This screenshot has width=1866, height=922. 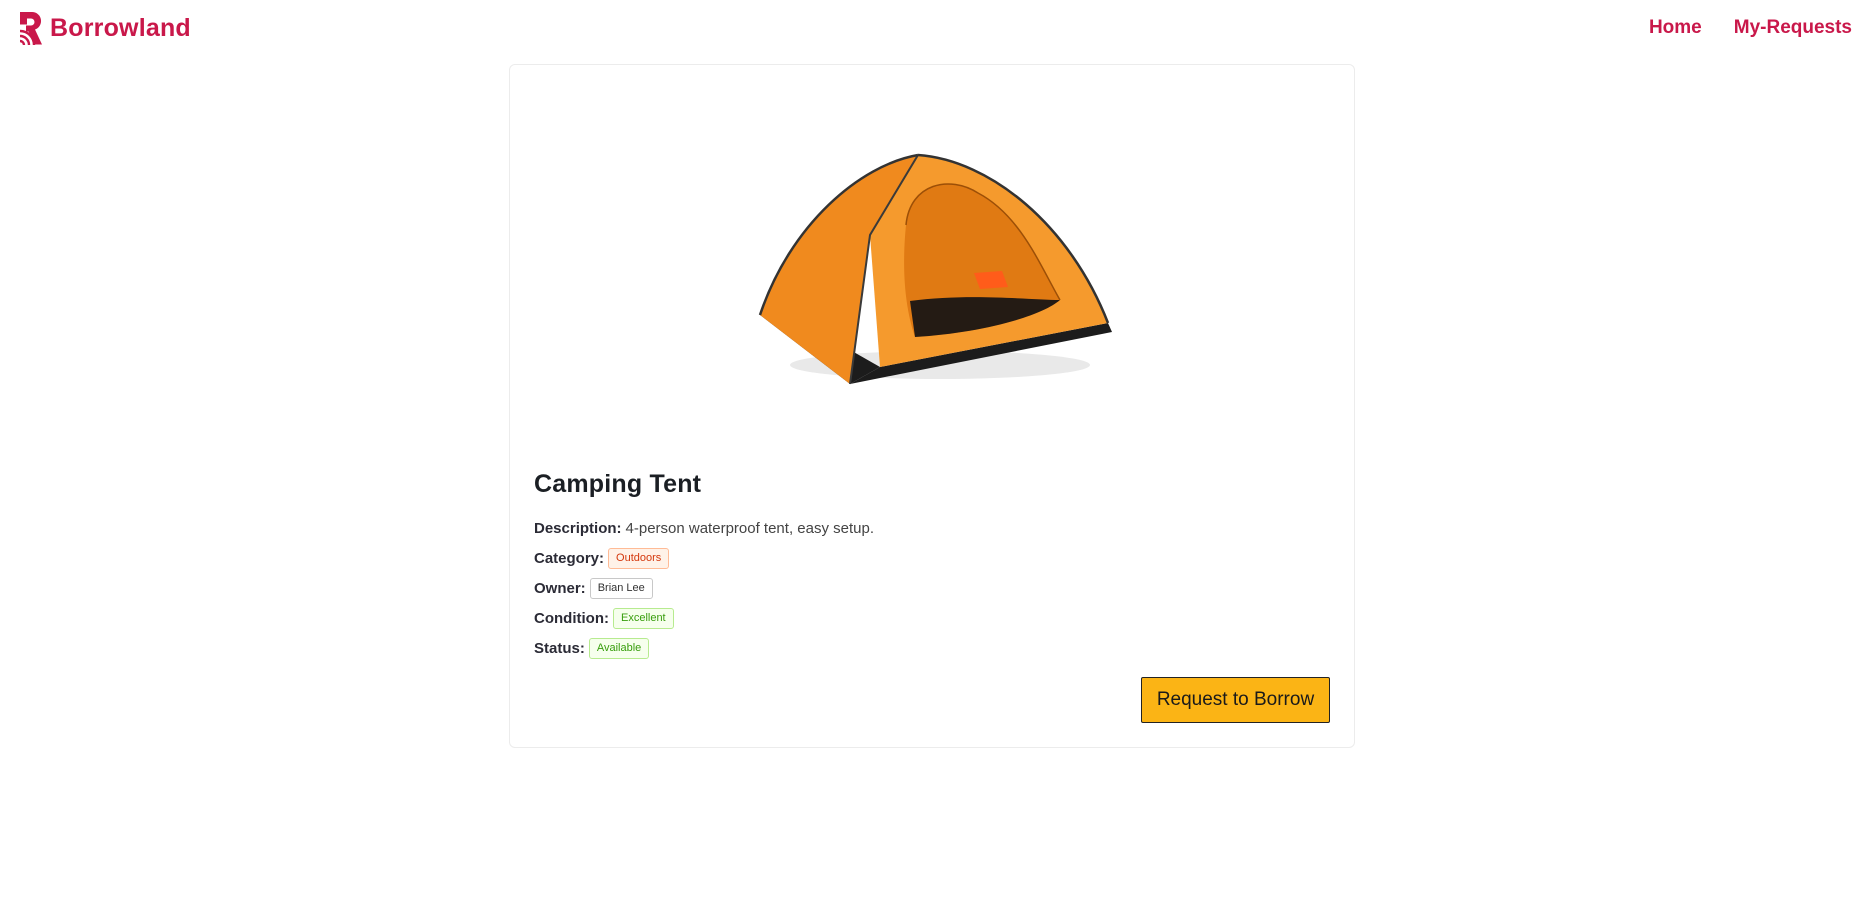 I want to click on status-label: Status:, so click(x=559, y=648).